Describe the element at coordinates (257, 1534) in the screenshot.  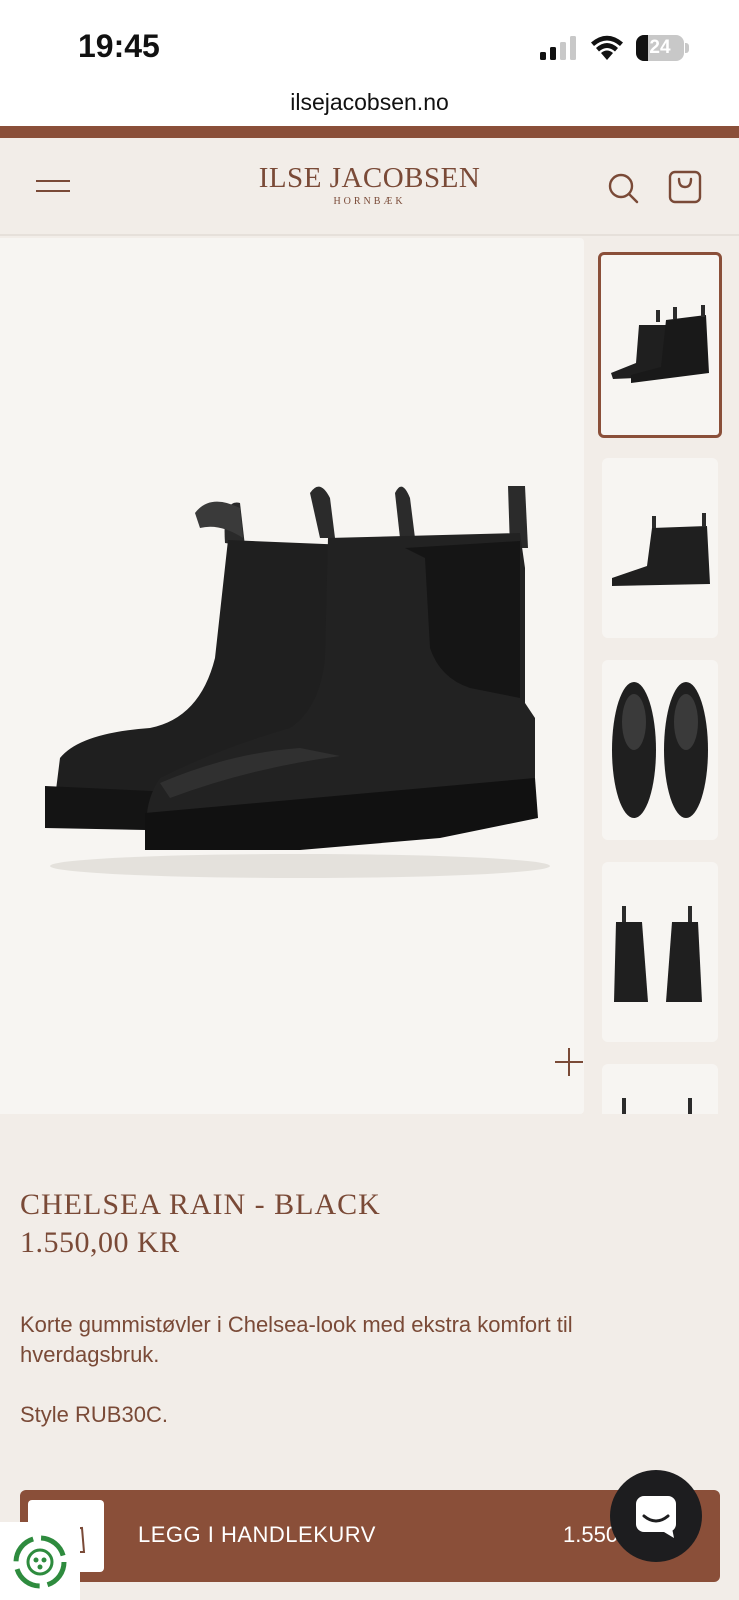
I see `add-to-cart-label: LEGG I HANDLEKURV` at that location.